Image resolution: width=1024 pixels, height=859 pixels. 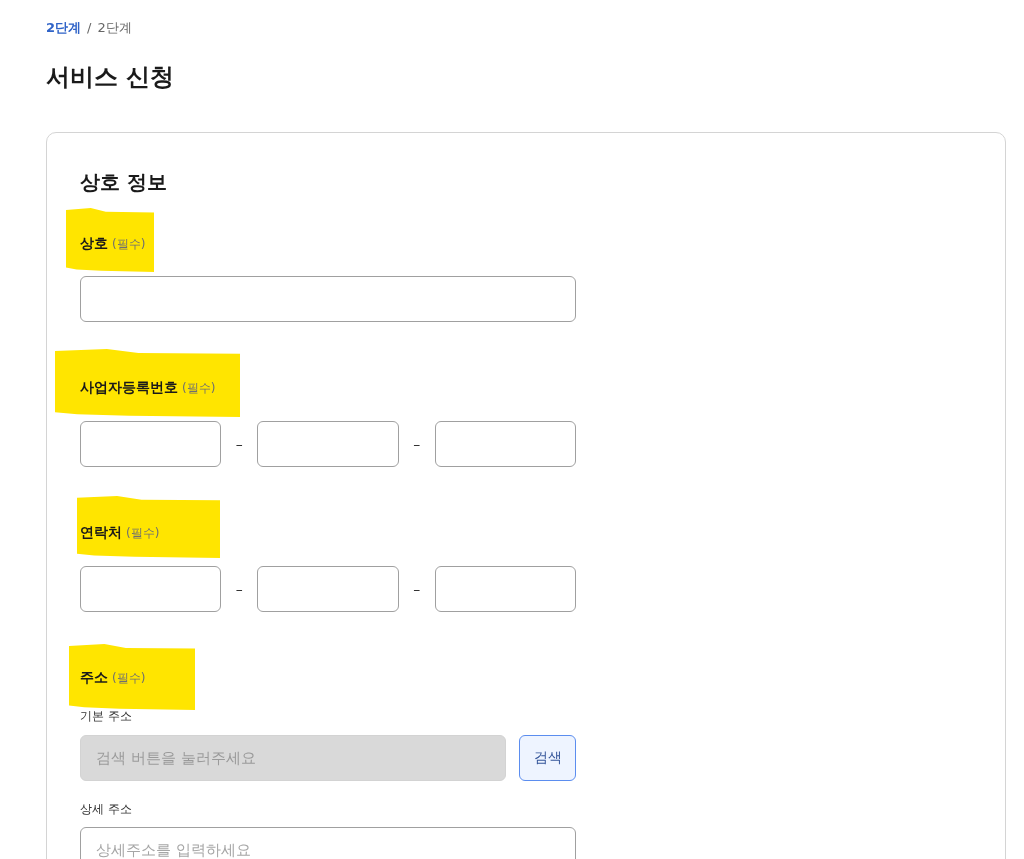 I want to click on section-title: 상호 정보, so click(x=124, y=182).